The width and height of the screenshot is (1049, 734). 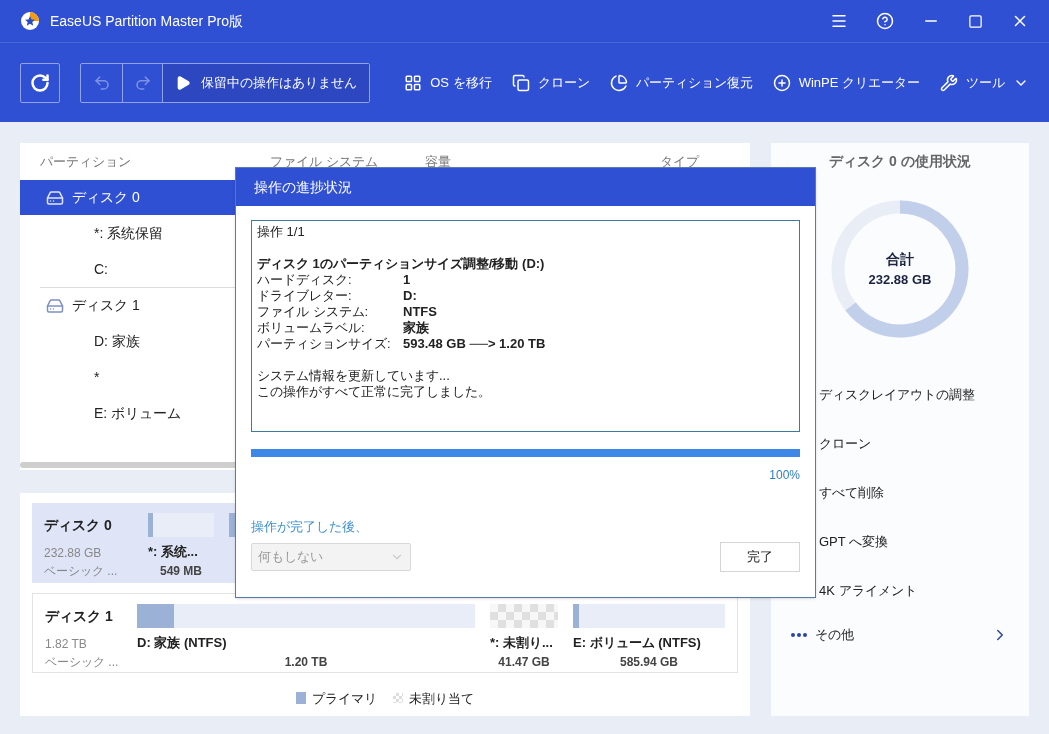 What do you see at coordinates (73, 553) in the screenshot?
I see `disk-size: 232.88 GB` at bounding box center [73, 553].